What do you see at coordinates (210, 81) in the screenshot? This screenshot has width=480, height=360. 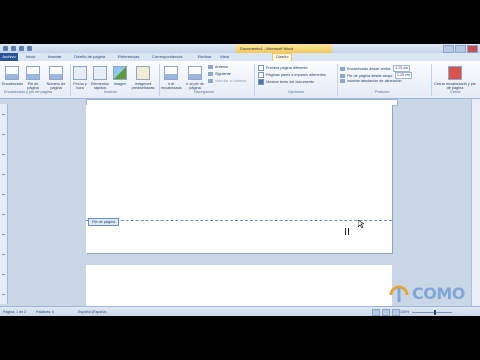 I see `link-icon` at bounding box center [210, 81].